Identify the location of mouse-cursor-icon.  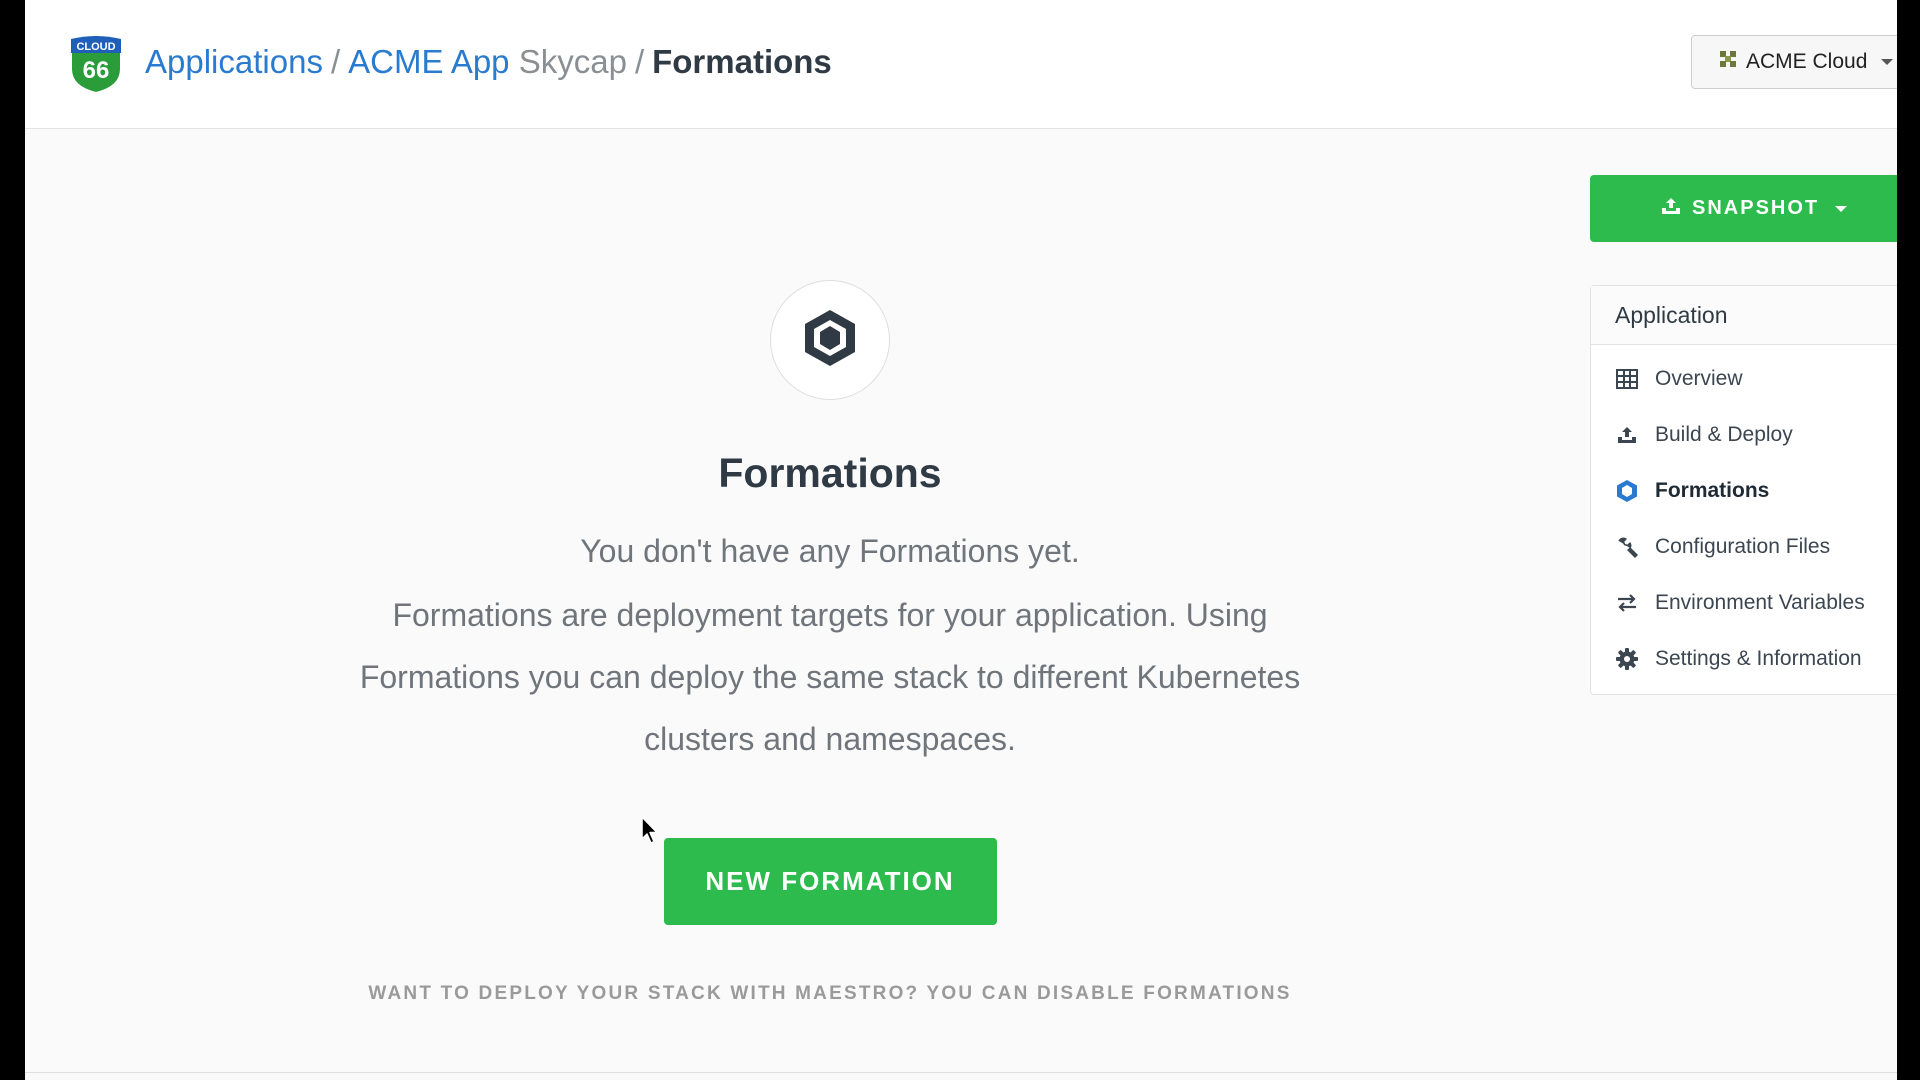
(650, 832).